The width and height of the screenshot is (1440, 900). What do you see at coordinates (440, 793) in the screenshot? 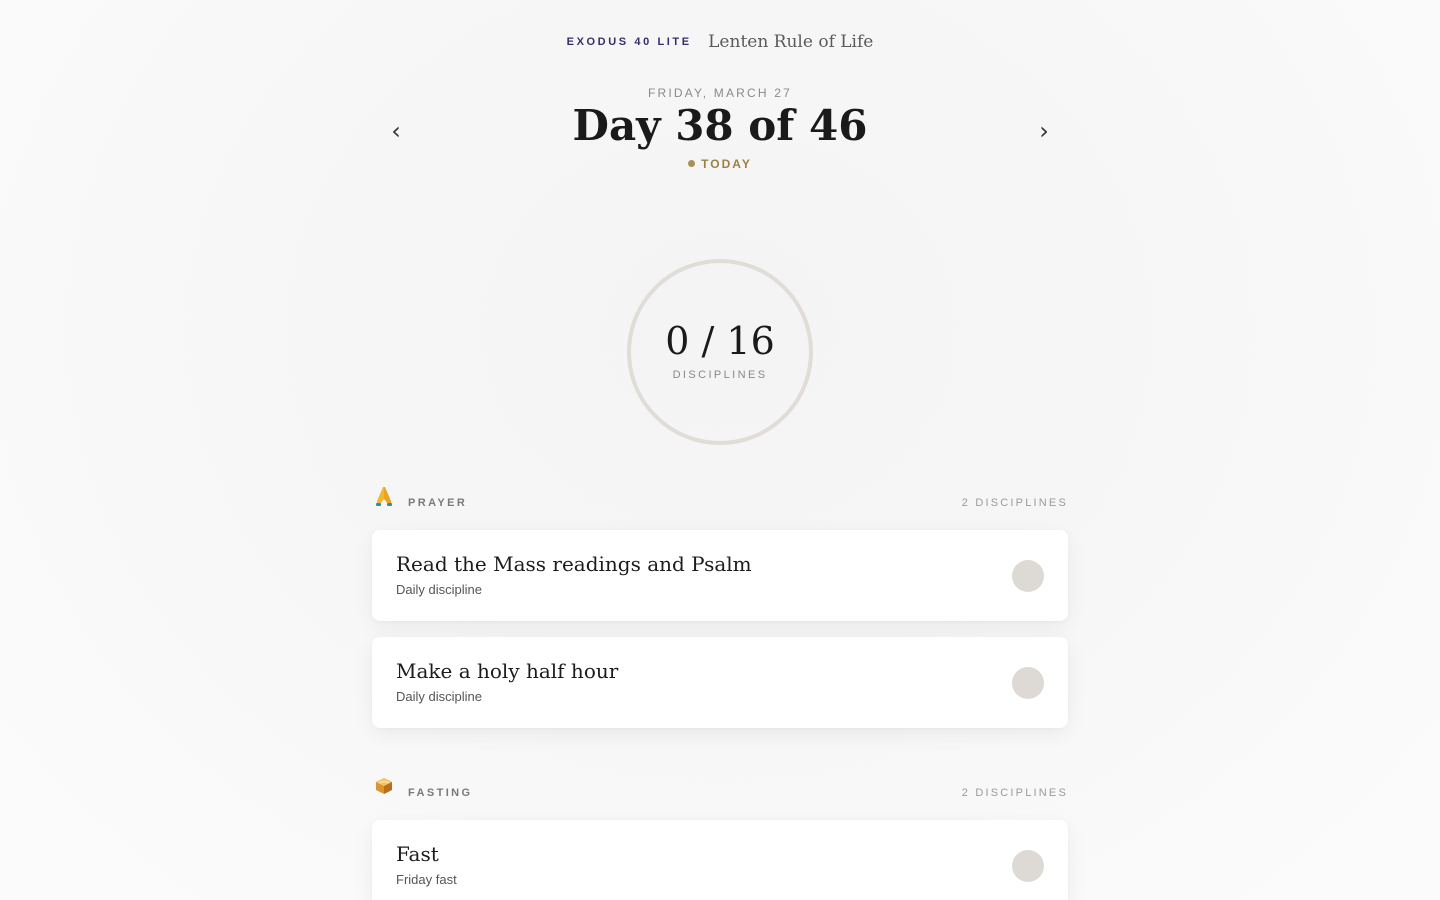
I see `section-name: FASTING` at bounding box center [440, 793].